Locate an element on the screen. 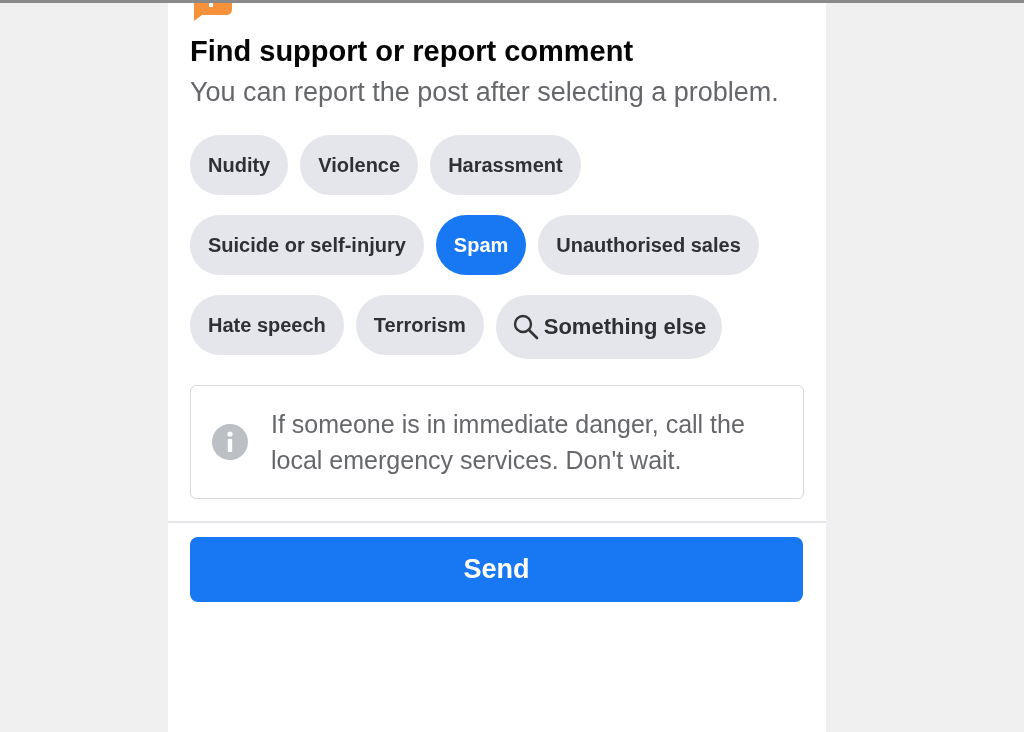 This screenshot has width=1024, height=732. topic-chip: Nudity is located at coordinates (239, 165).